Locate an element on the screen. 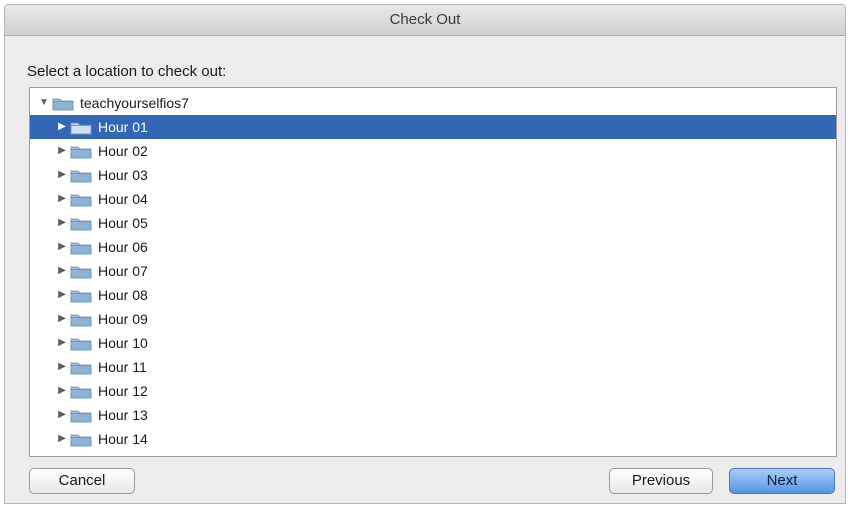 This screenshot has height=507, width=850. cancel-button: Cancel is located at coordinates (82, 481).